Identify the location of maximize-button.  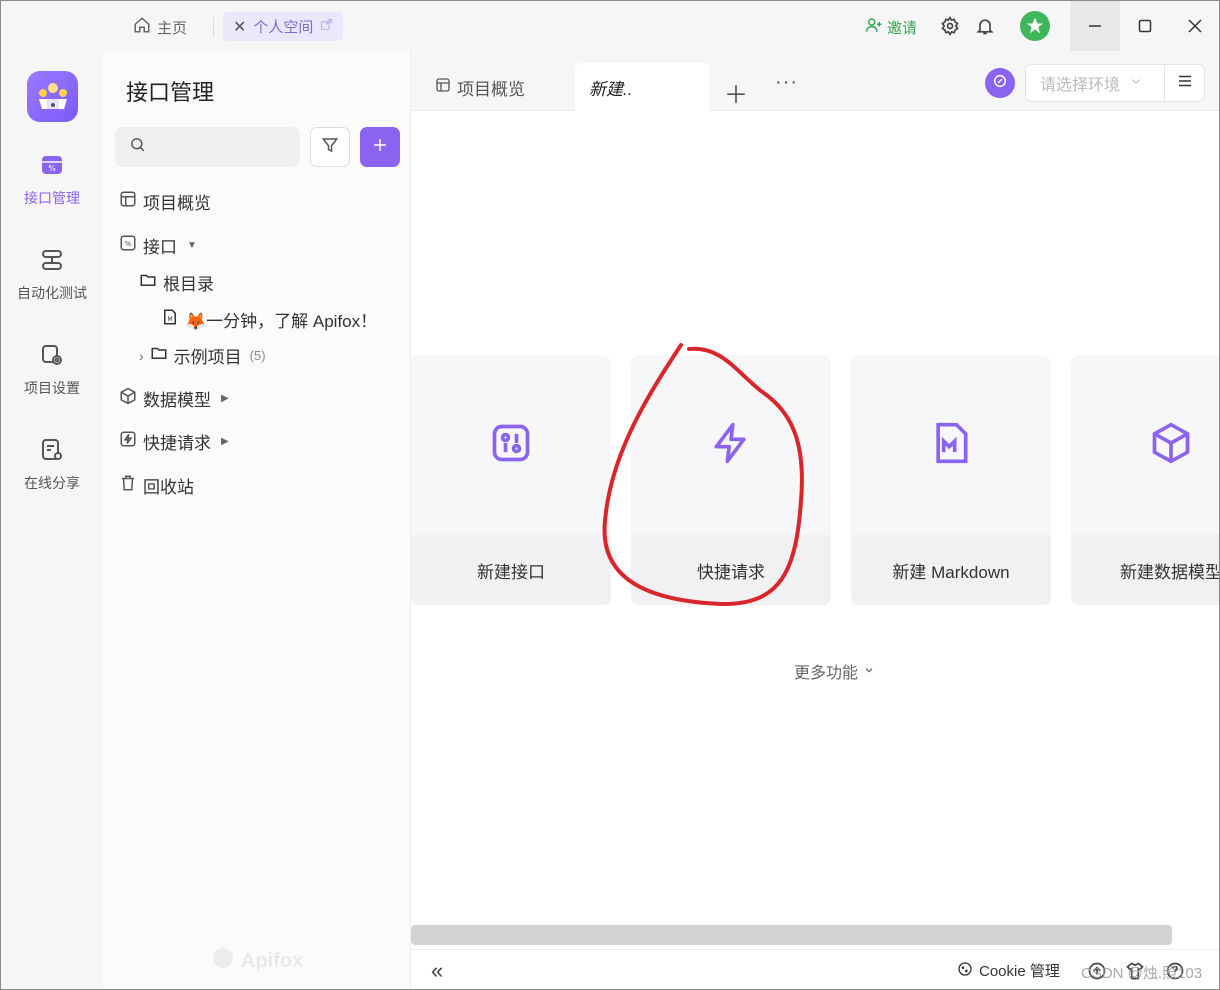
(1145, 26).